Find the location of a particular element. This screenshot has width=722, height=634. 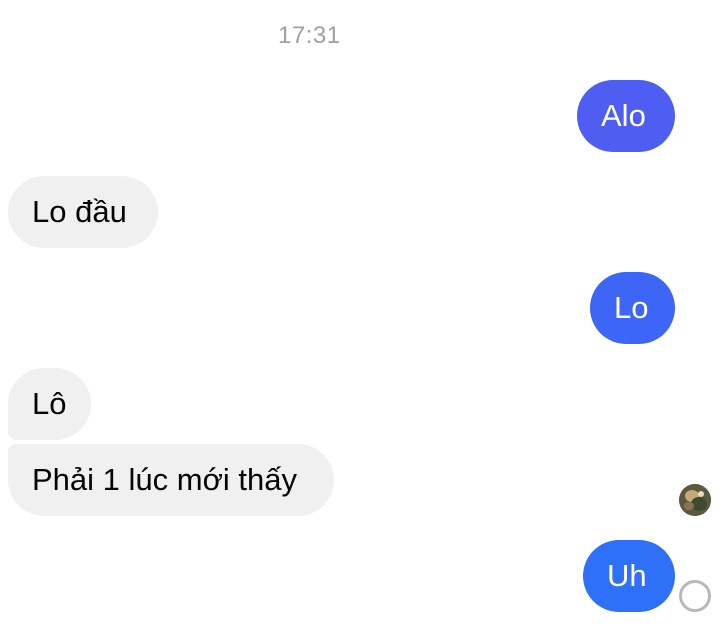

message-bubble-incoming: Phải 1 lúc mới thấy is located at coordinates (171, 480).